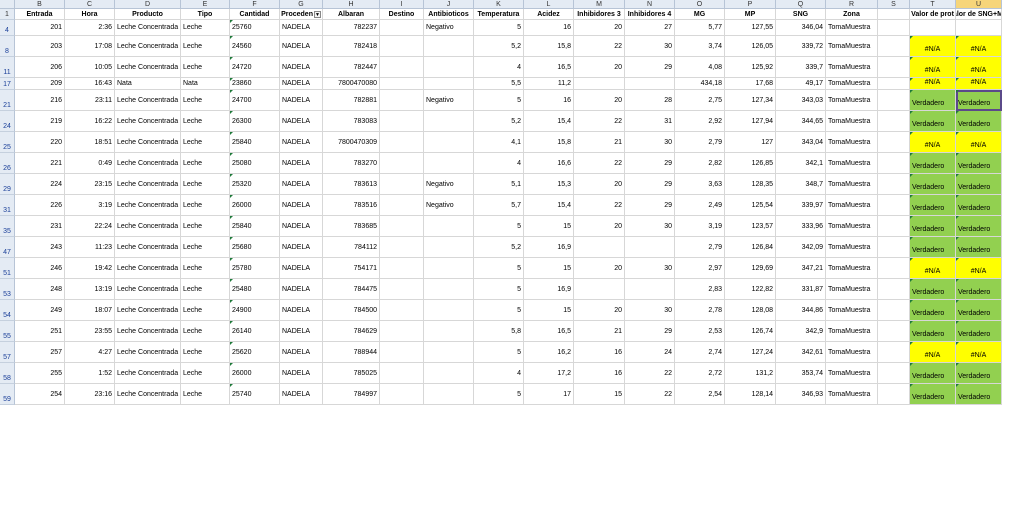 This screenshot has width=1024, height=510. Describe the element at coordinates (700, 46) in the screenshot. I see `table-cell: 3,74` at that location.